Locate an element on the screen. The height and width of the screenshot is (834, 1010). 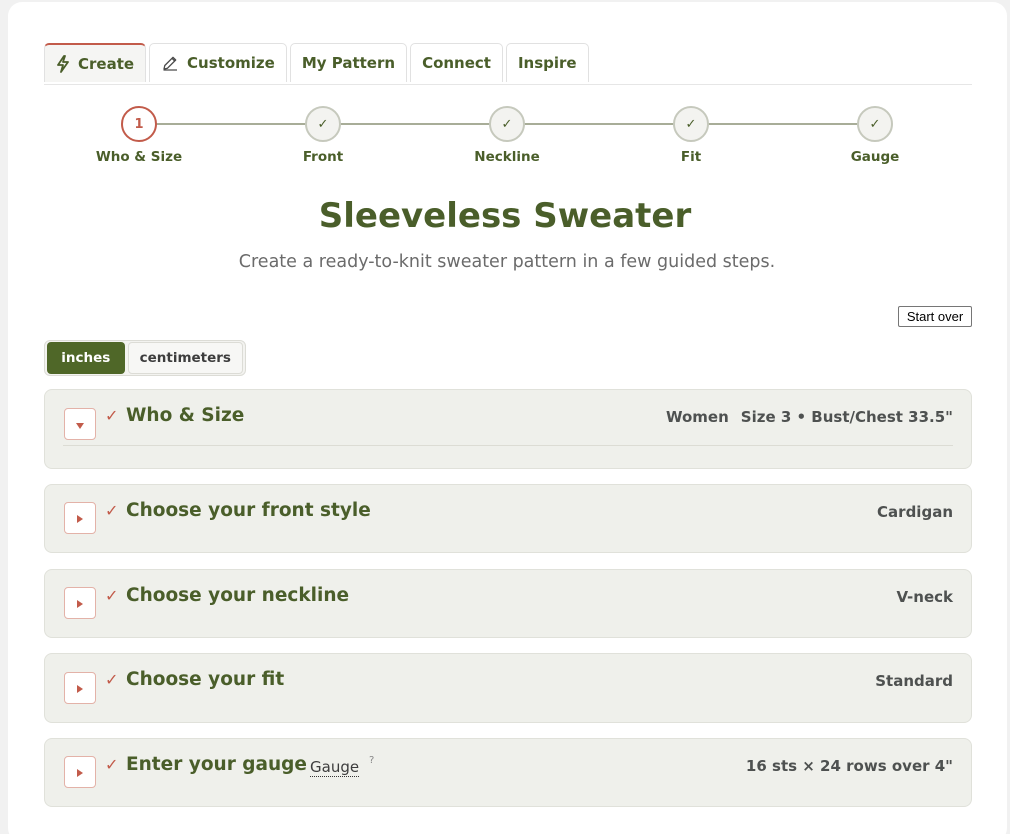
summary-size: Size 3 • Bust/Chest 33.5" is located at coordinates (846, 417).